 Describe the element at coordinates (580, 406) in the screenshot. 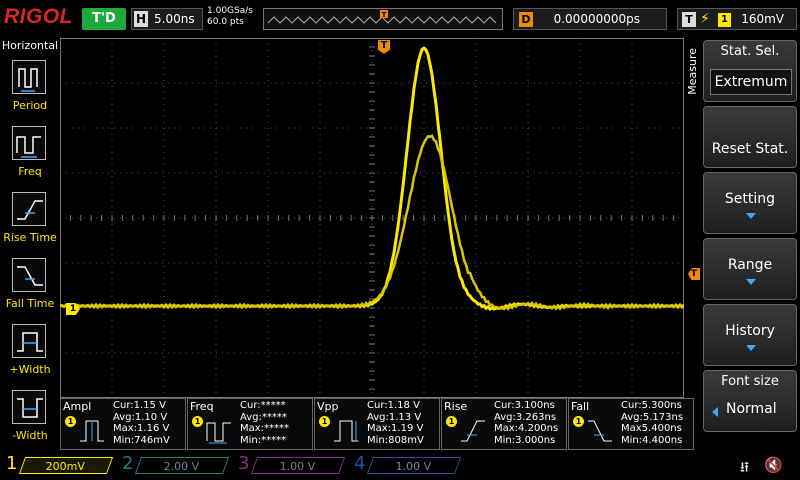

I see `measurement-name: Fall` at that location.